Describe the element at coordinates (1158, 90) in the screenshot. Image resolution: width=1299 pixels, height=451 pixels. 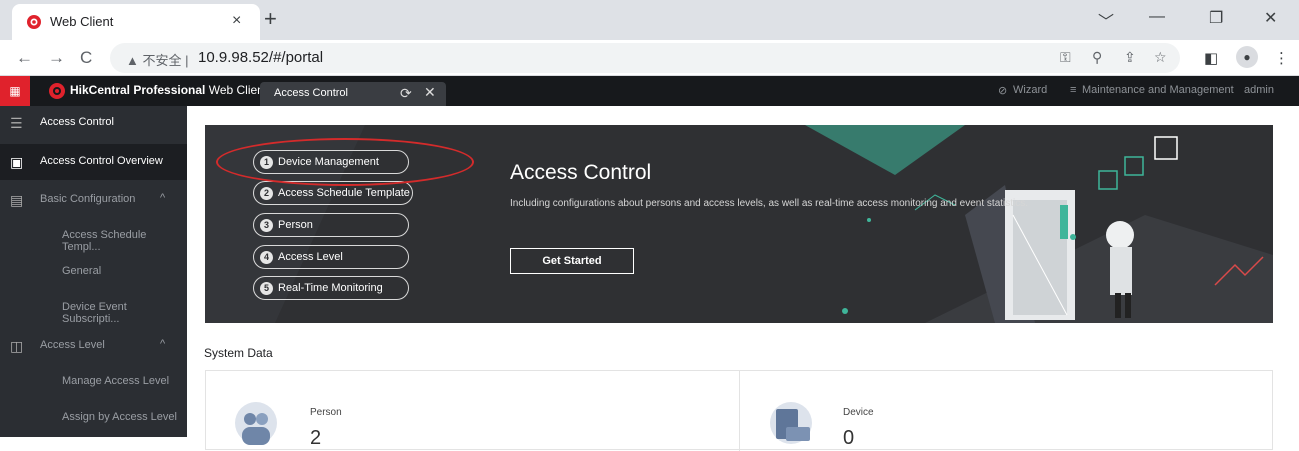
I see `maintenance-link: Maintenance and Management` at that location.